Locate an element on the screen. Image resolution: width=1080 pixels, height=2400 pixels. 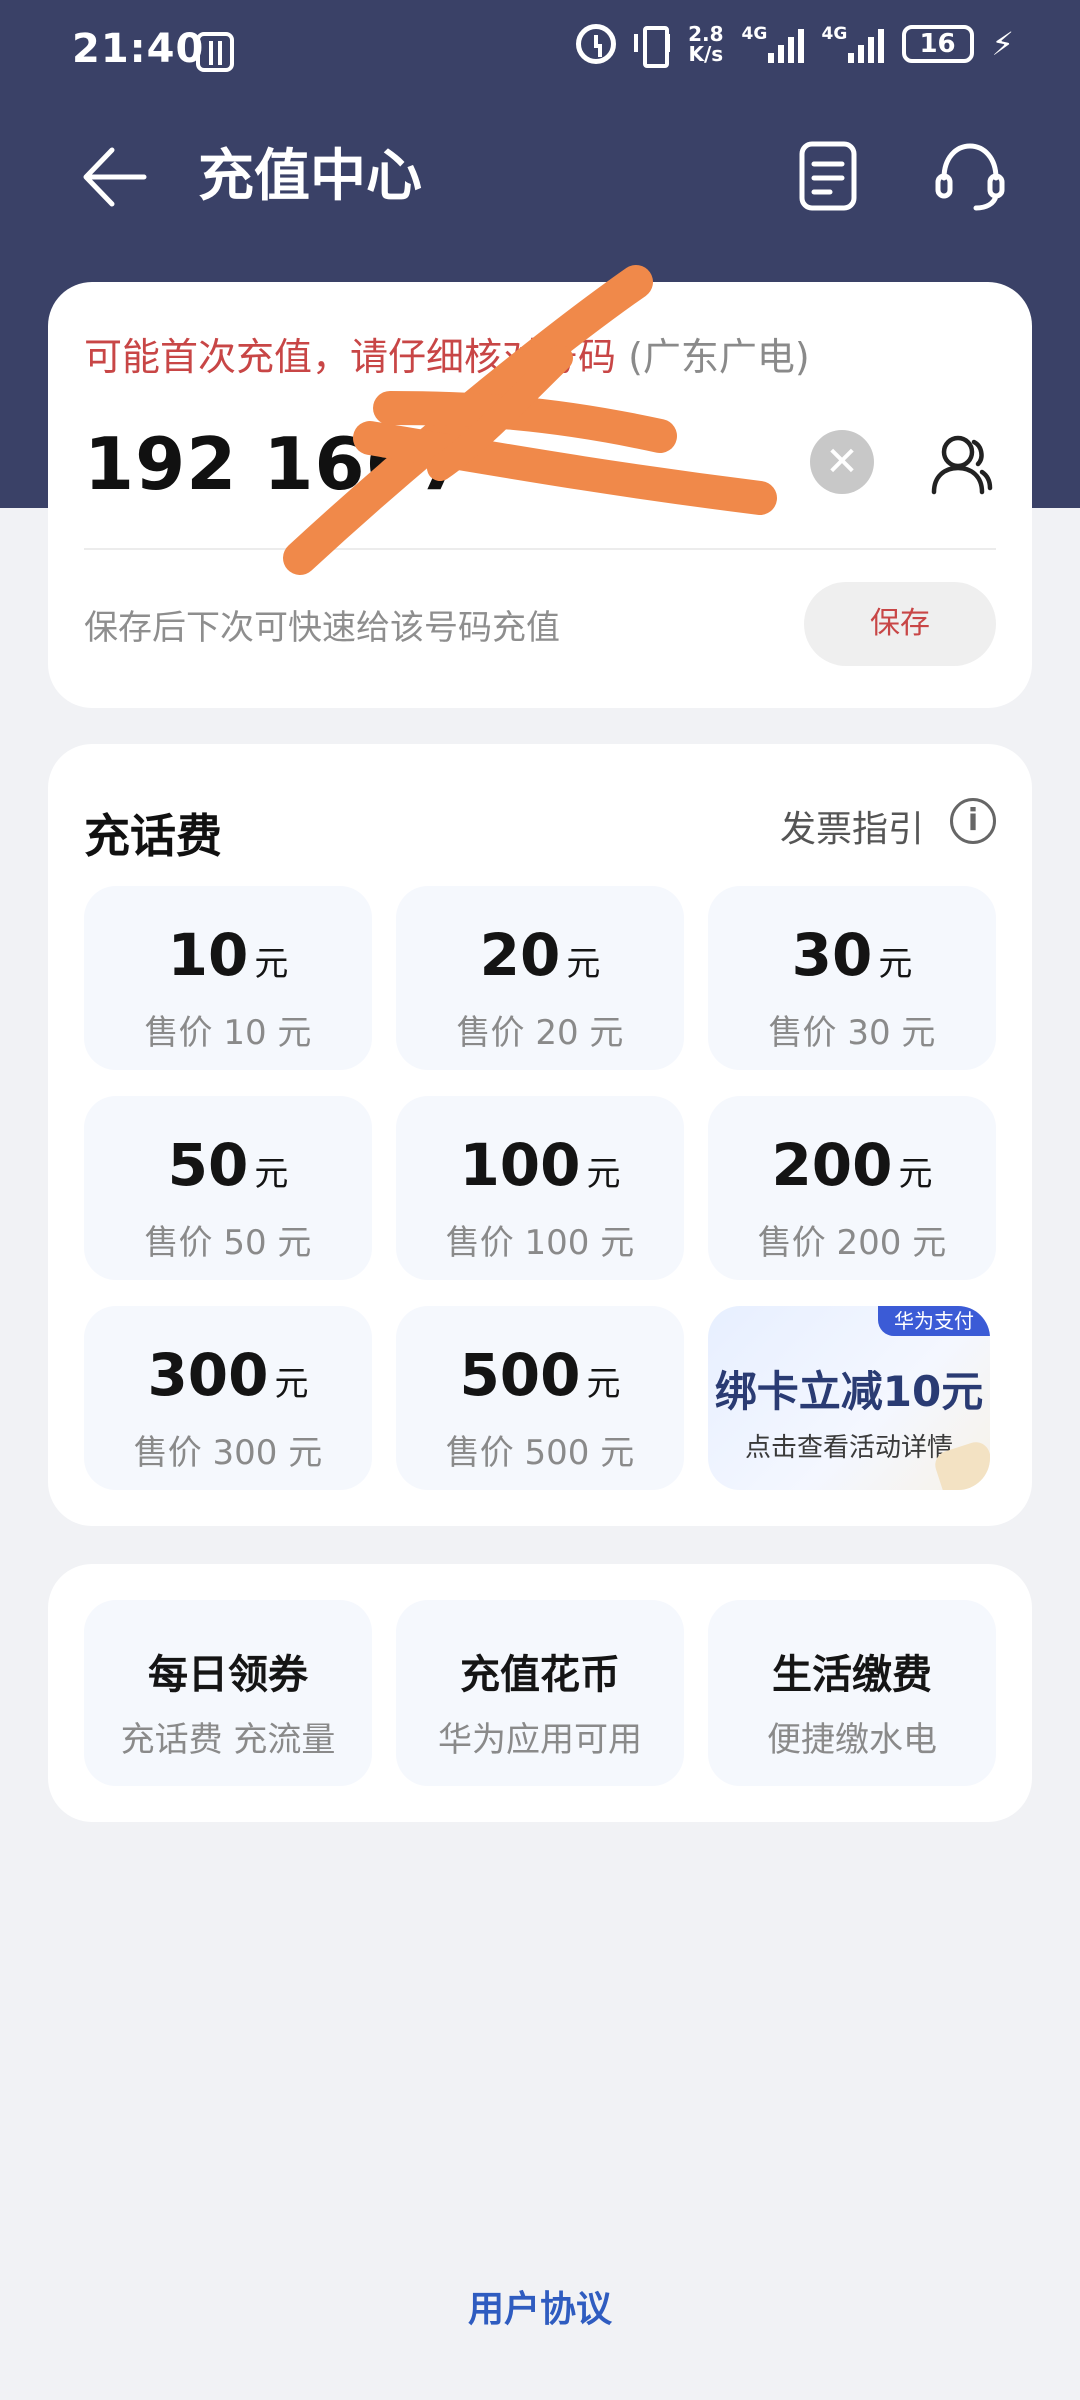
amount-value: 10 元 is located at coordinates (228, 955).